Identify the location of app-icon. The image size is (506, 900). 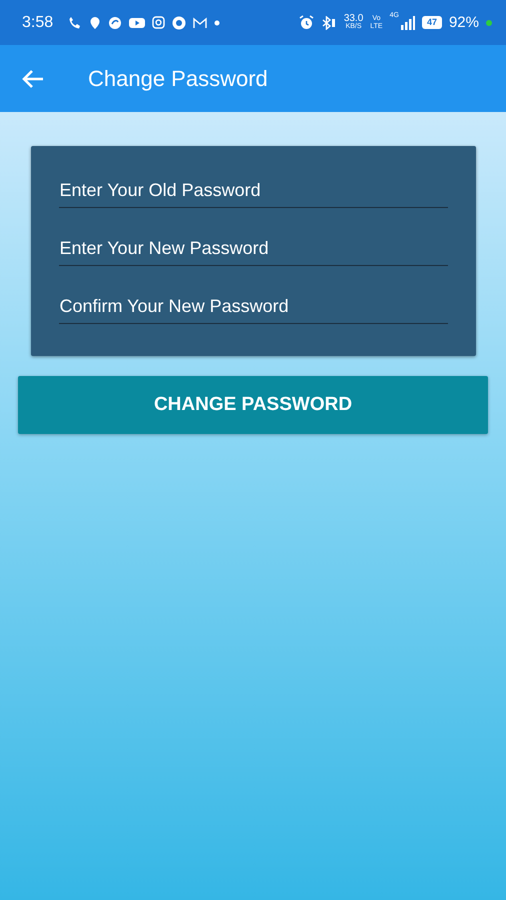
(115, 23).